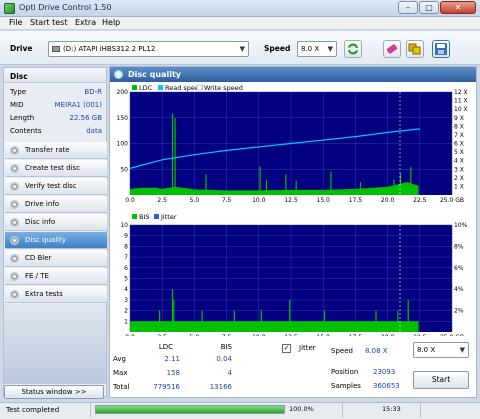  What do you see at coordinates (356, 200) in the screenshot?
I see `x-tick-label: 17.5` at bounding box center [356, 200].